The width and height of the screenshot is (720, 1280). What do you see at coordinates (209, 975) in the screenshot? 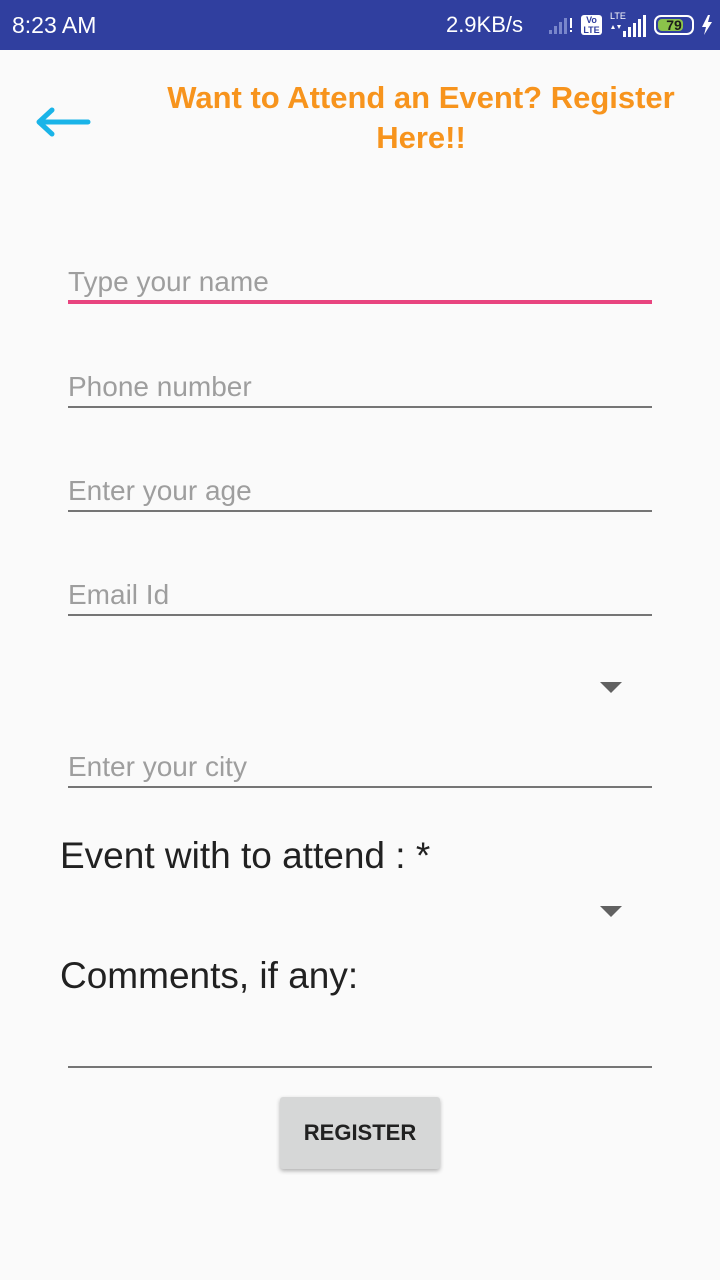
I see `comments-label: Comments, if any:` at bounding box center [209, 975].